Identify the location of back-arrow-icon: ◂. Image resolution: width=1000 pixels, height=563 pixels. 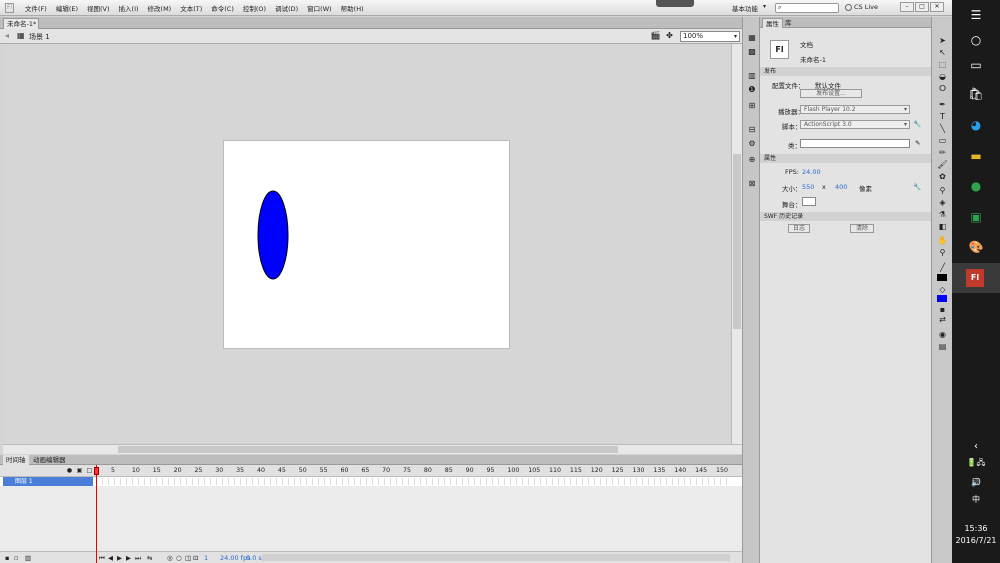
(7, 35).